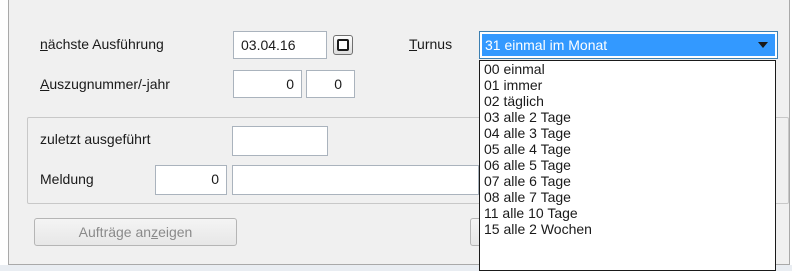  What do you see at coordinates (355, 180) in the screenshot?
I see `message-text-field` at bounding box center [355, 180].